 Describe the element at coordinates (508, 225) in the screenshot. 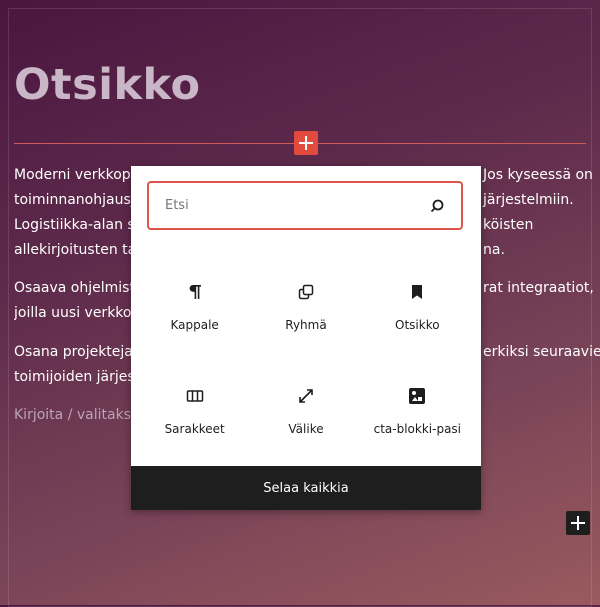

I see `paragraph-text-right: köisten` at that location.